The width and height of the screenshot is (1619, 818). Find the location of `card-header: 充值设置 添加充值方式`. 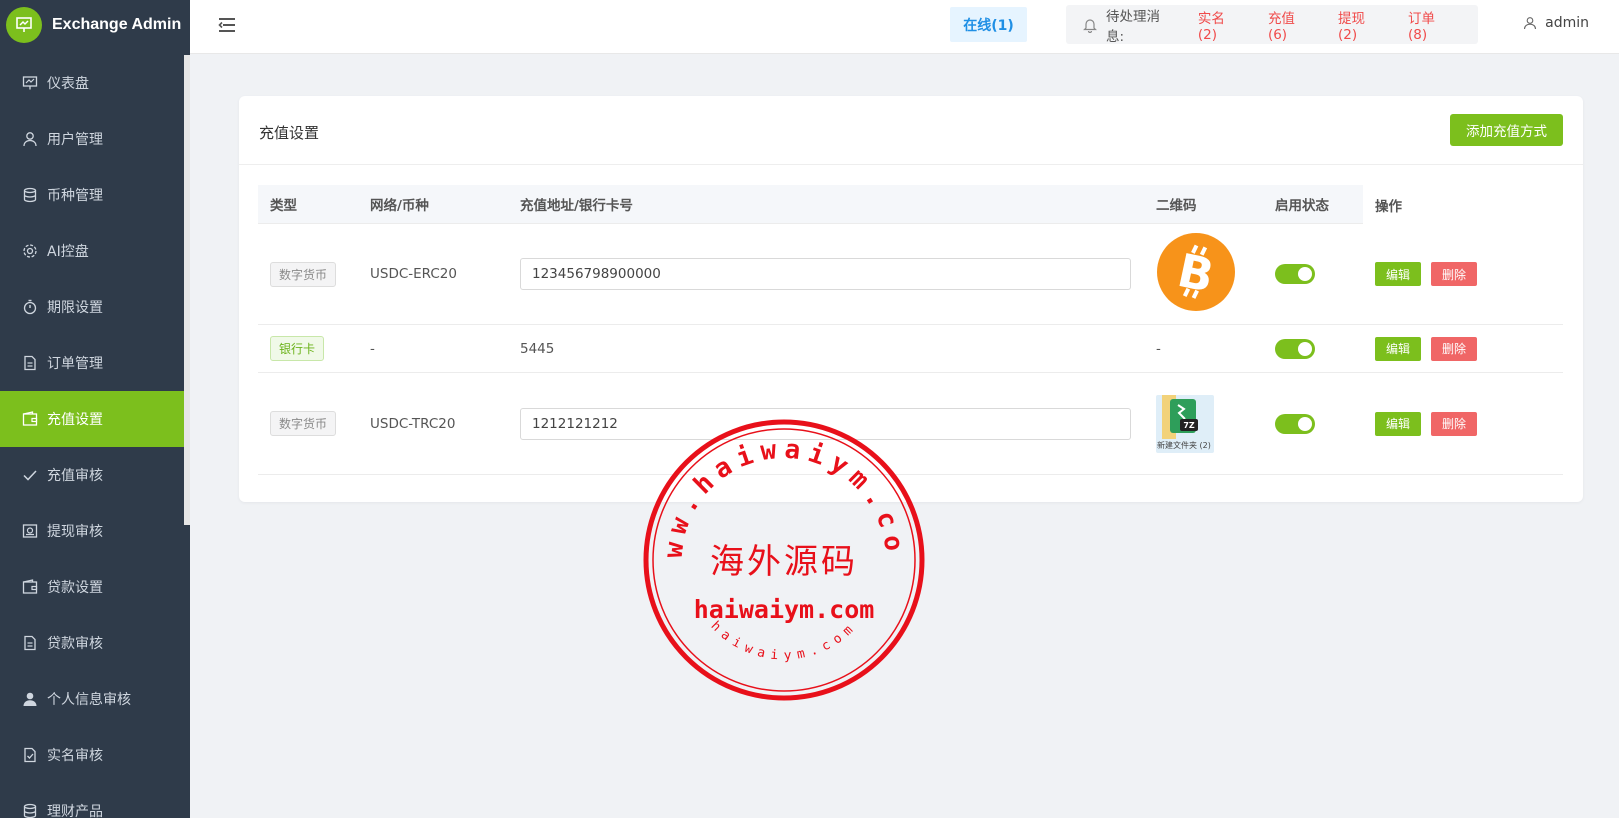

card-header: 充值设置 添加充值方式 is located at coordinates (911, 130).